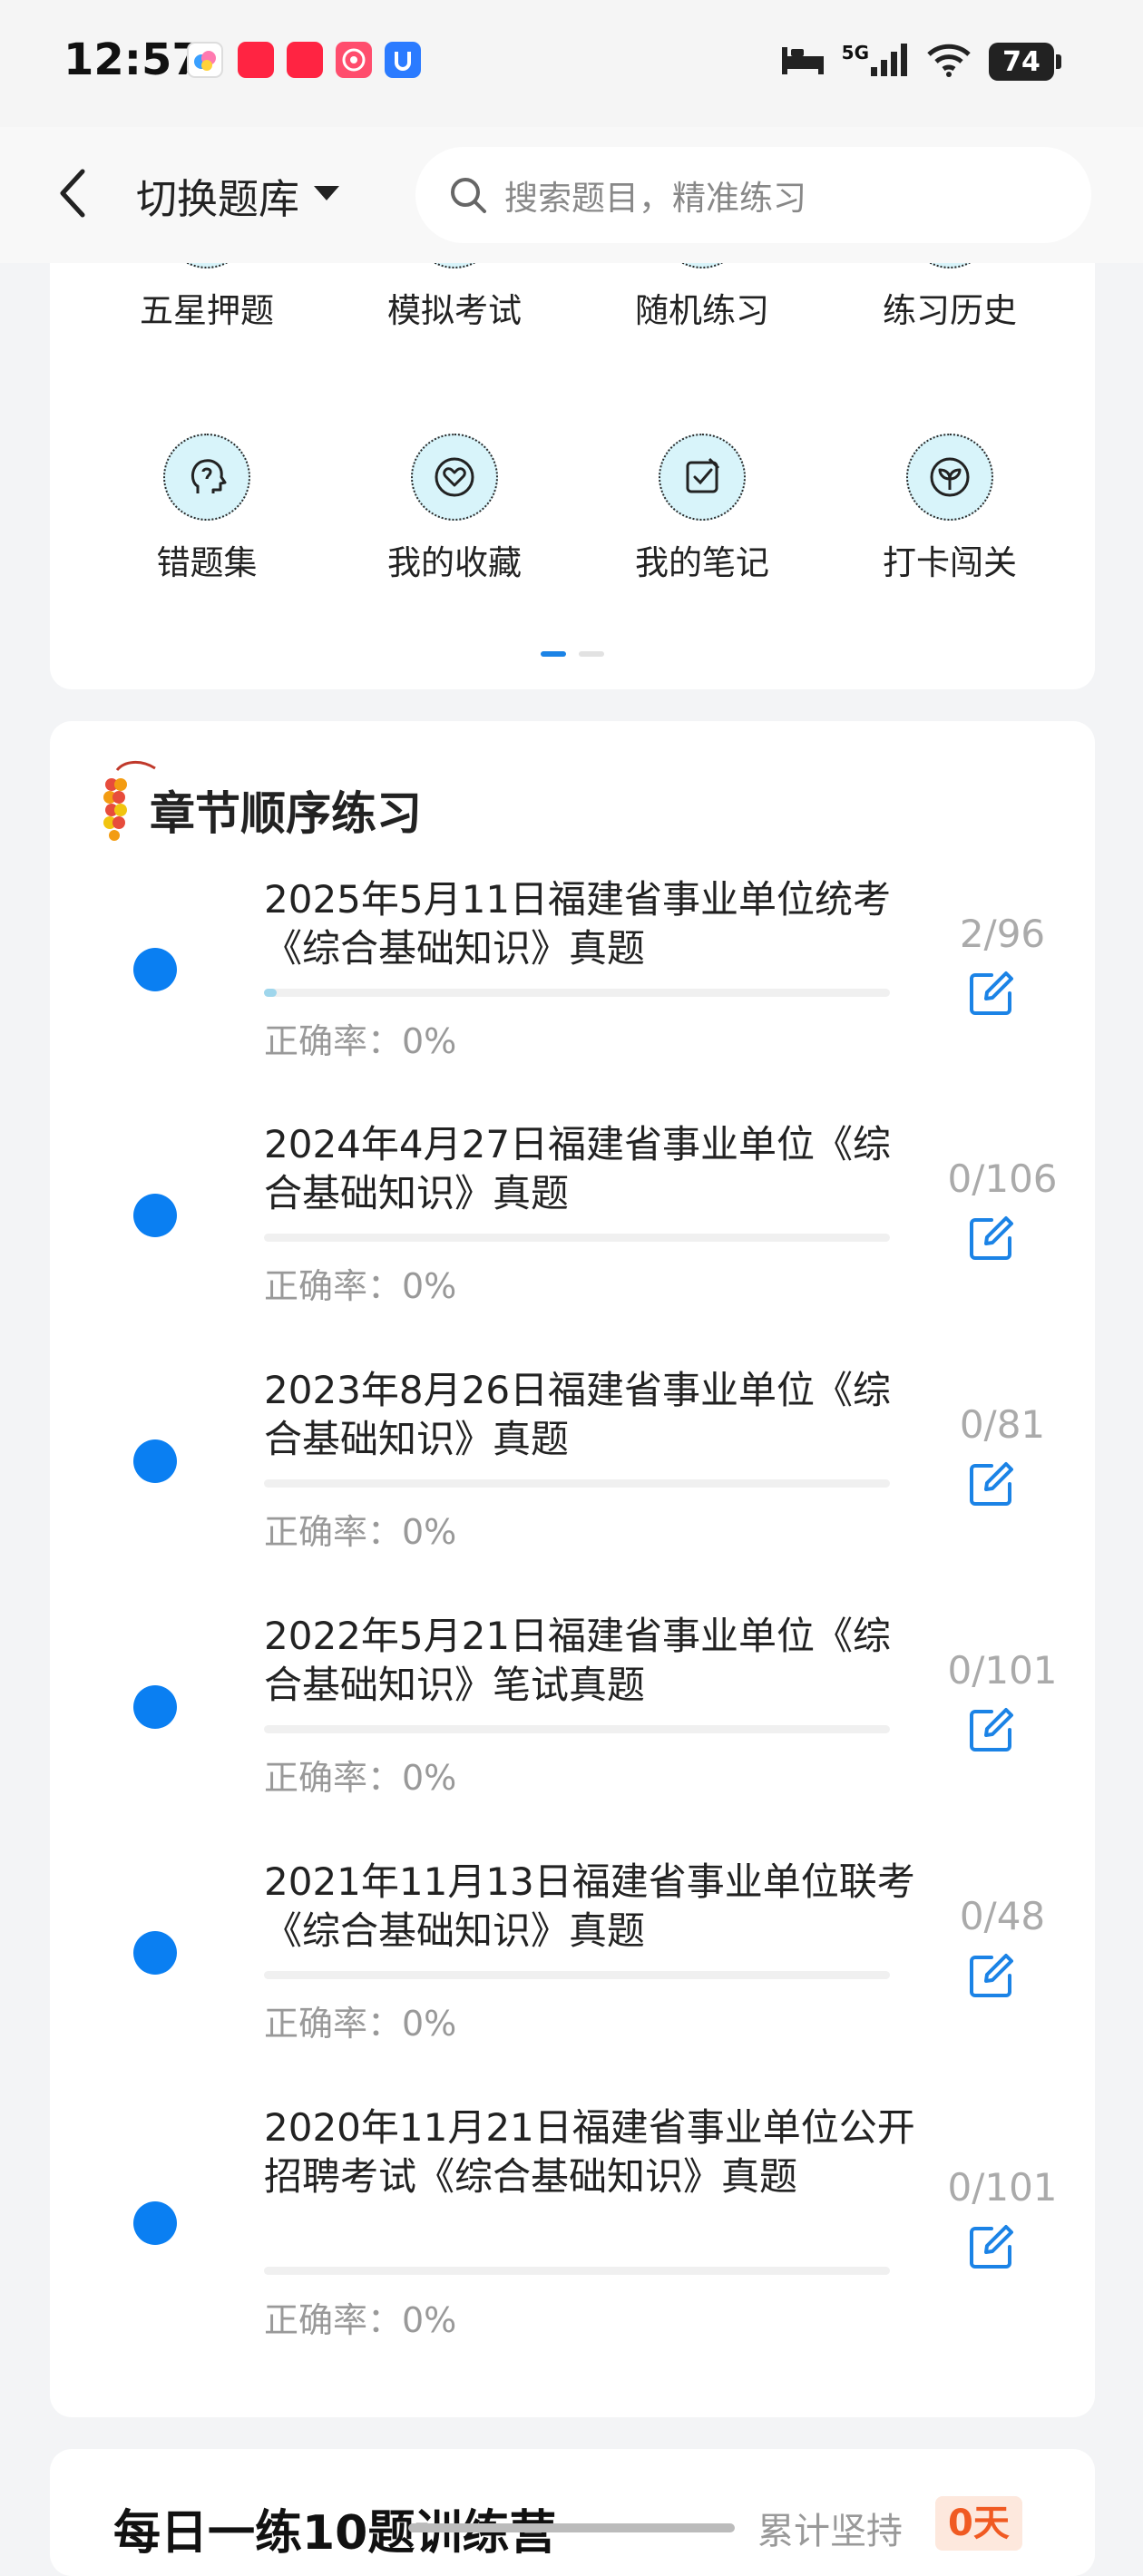  Describe the element at coordinates (920, 61) in the screenshot. I see `status-indicators: 5G 74` at that location.